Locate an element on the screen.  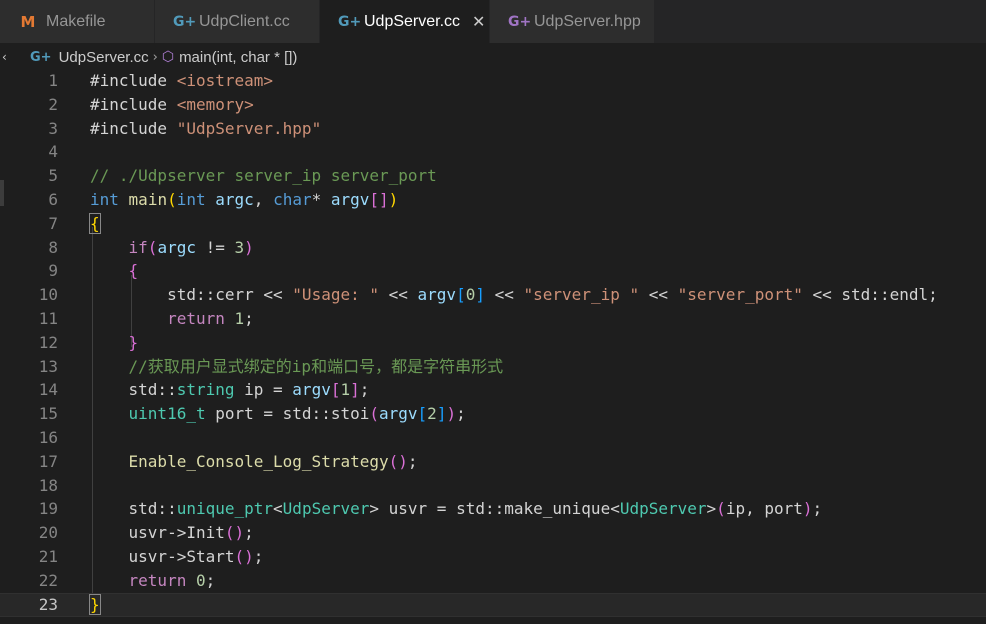
code-token: 1 is located at coordinates (239, 318).